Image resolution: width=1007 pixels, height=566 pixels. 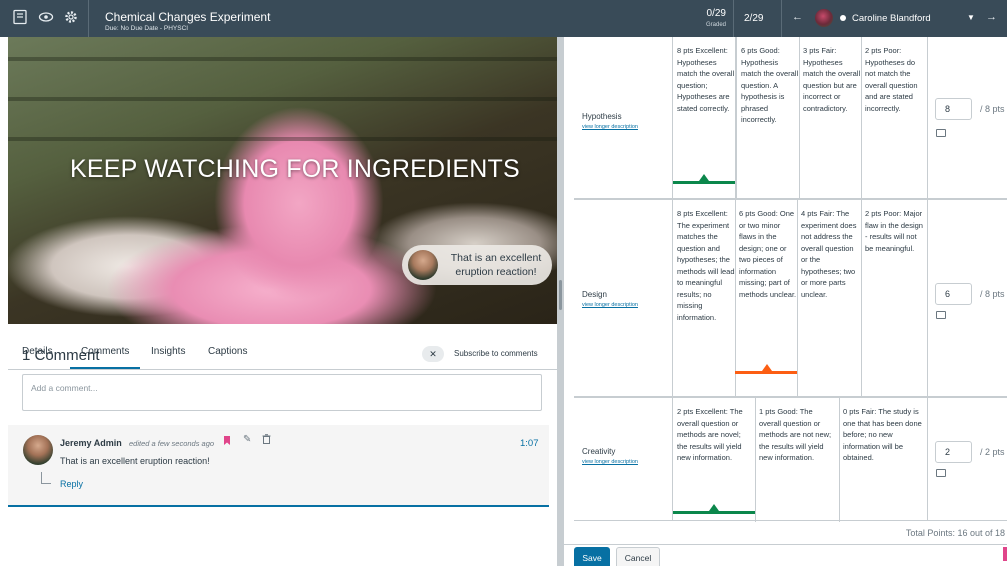 What do you see at coordinates (147, 28) in the screenshot?
I see `due-date: Due: No Due Date - PHYSCI` at bounding box center [147, 28].